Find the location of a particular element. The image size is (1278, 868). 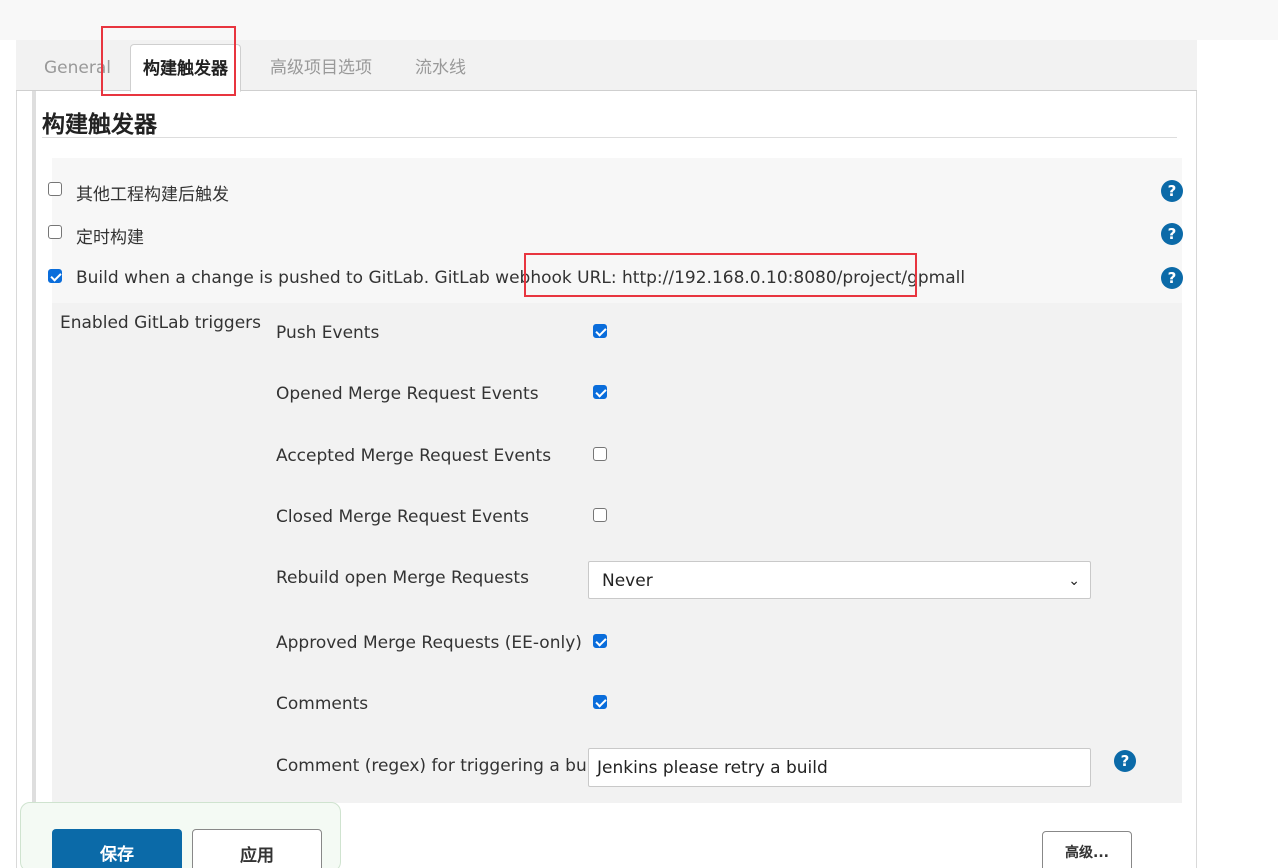

opened-mr-checkbox is located at coordinates (600, 392).